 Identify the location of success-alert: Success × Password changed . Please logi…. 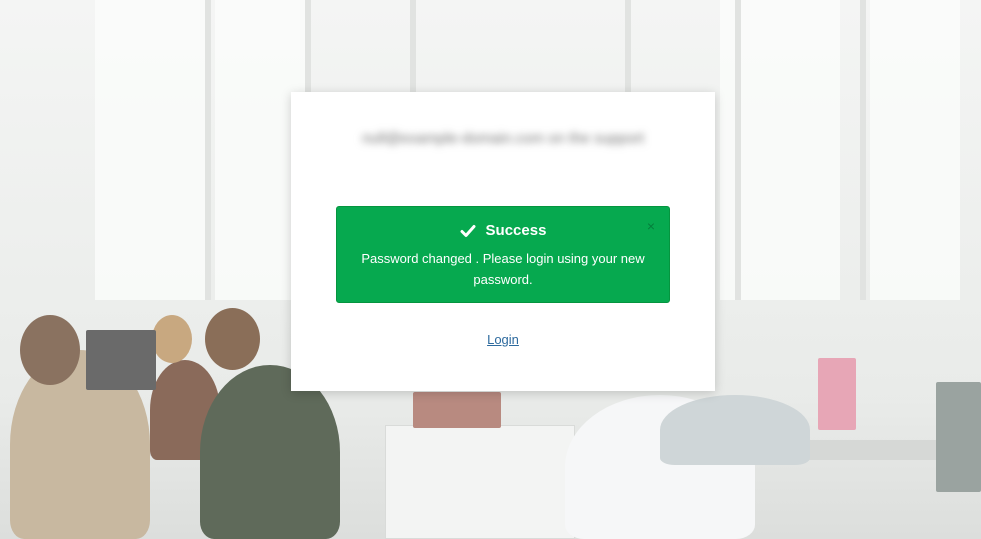
(503, 254).